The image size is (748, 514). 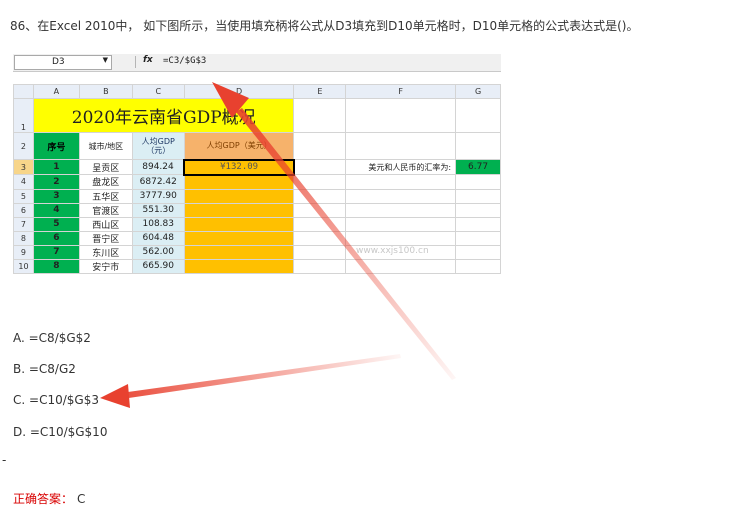 What do you see at coordinates (115, 396) in the screenshot?
I see `arrow-head` at bounding box center [115, 396].